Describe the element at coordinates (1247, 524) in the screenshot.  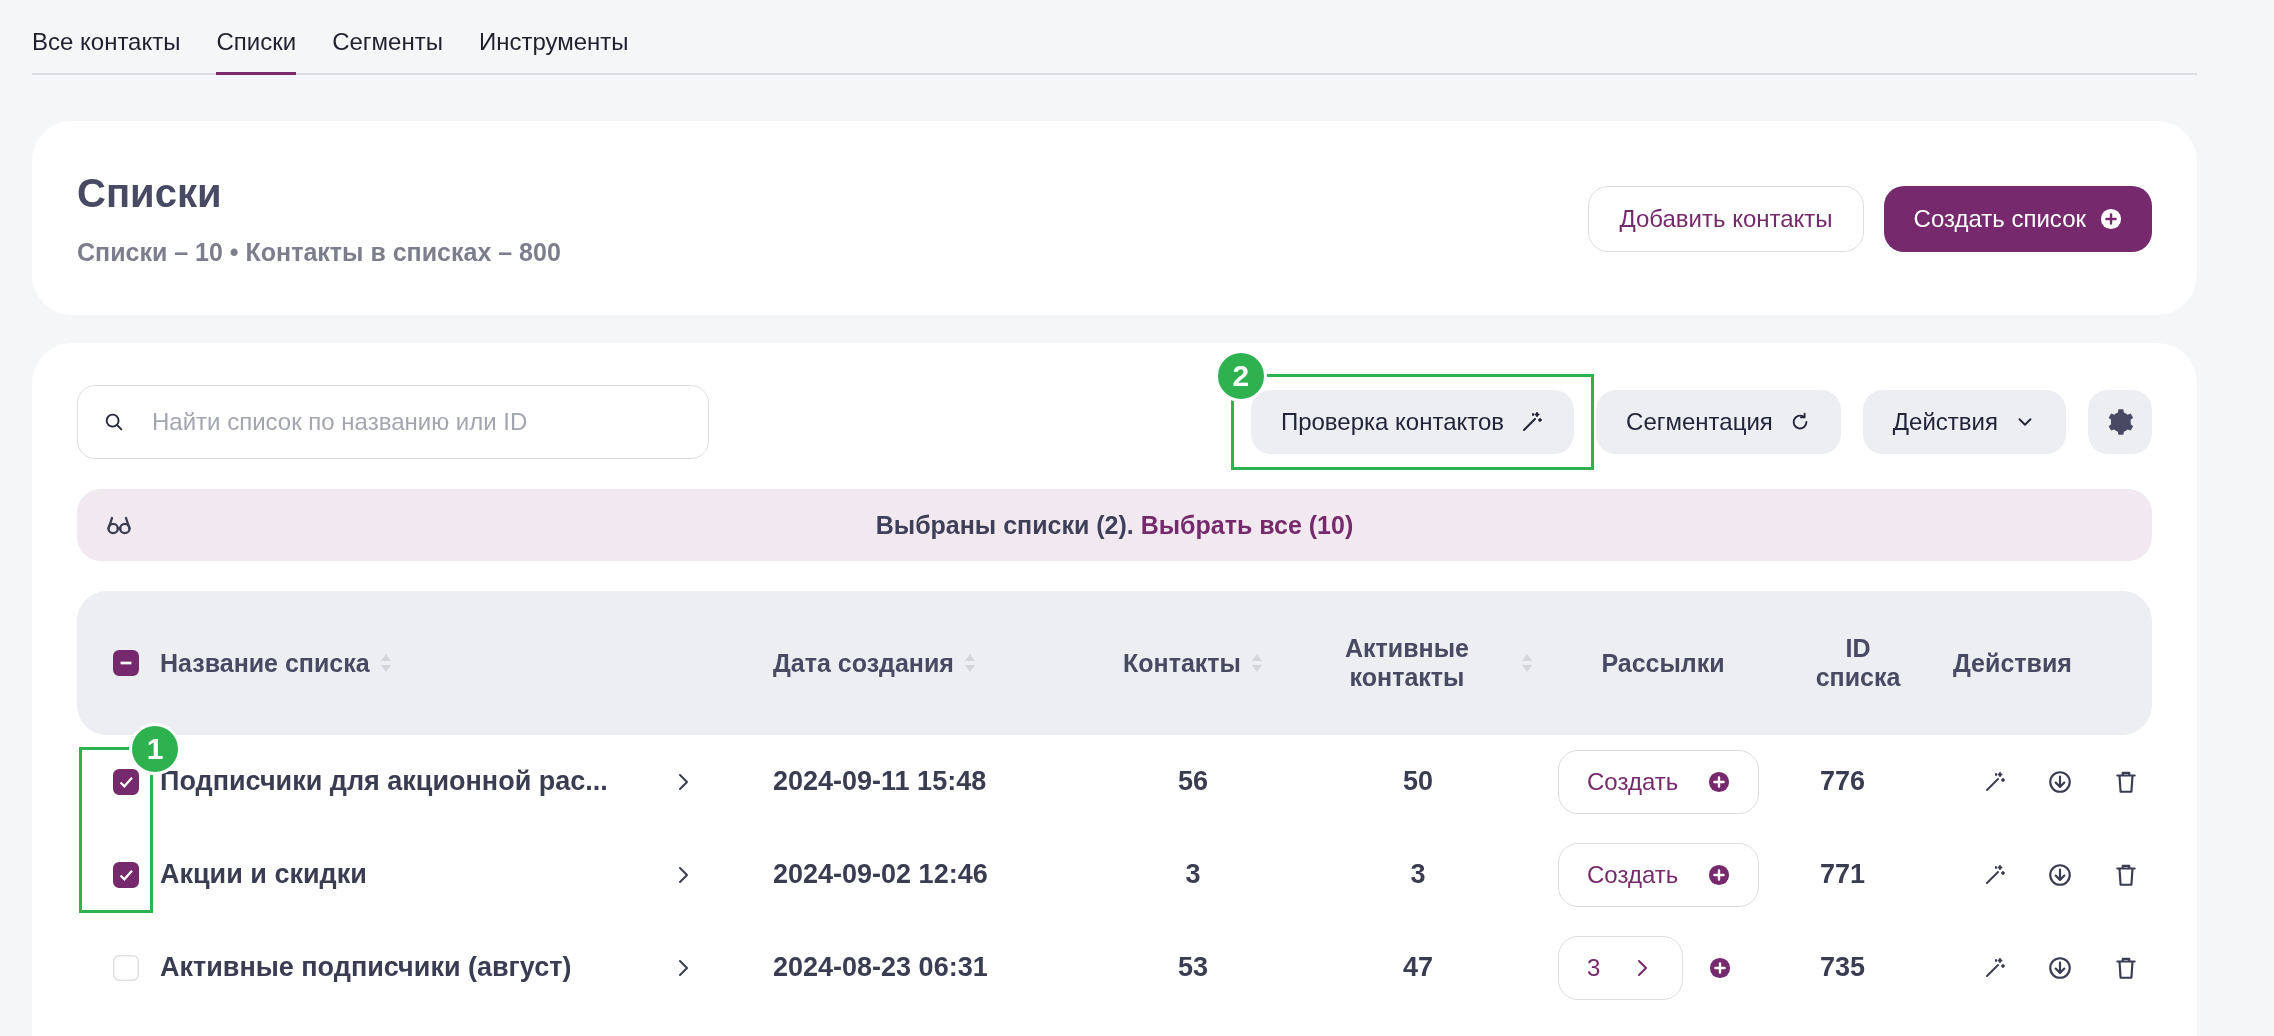
I see `select-all-link: Выбрать все (10)` at that location.